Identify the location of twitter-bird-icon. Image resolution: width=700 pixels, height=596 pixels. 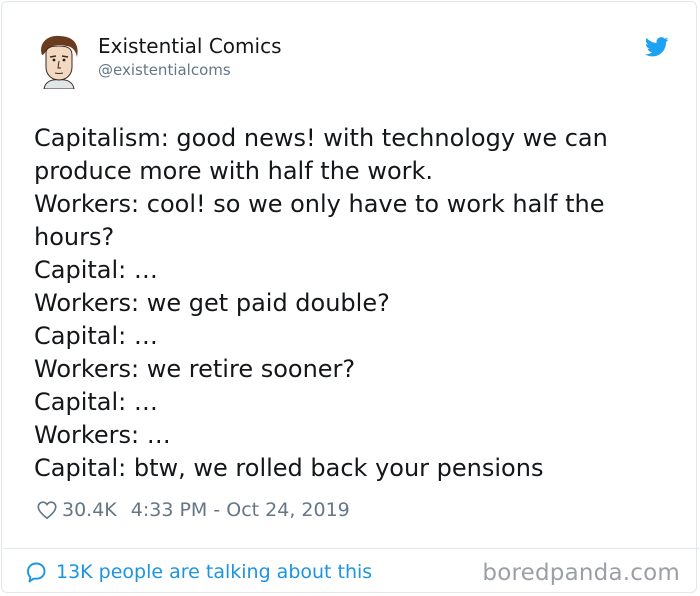
(657, 47).